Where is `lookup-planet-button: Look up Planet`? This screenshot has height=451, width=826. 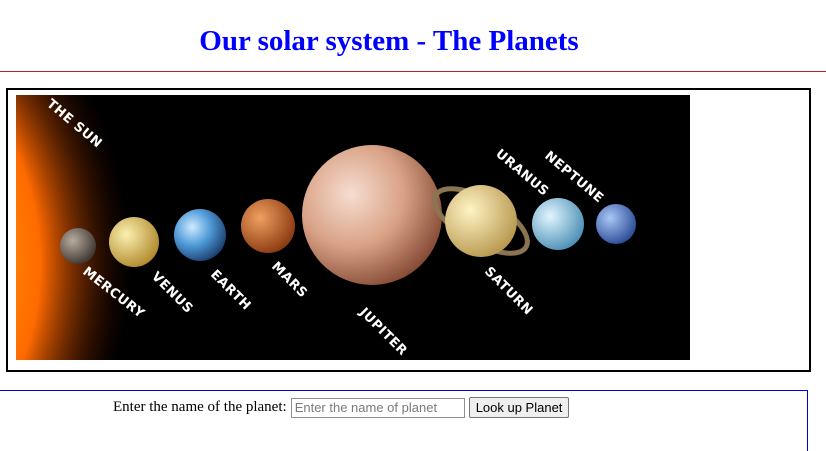
lookup-planet-button: Look up Planet is located at coordinates (519, 407).